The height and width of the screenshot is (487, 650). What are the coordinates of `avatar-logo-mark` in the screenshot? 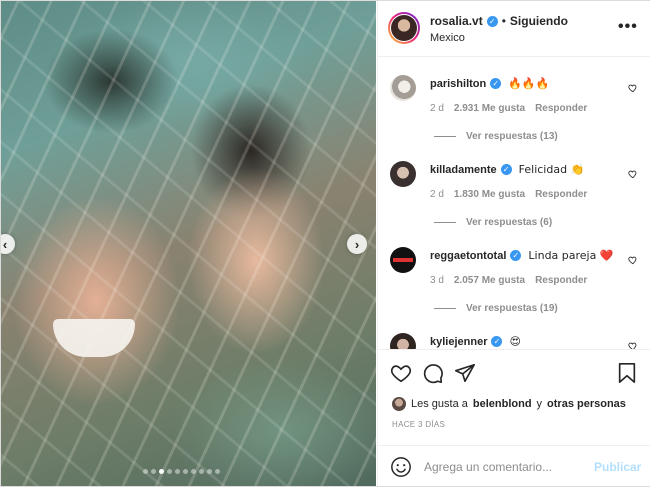 It's located at (403, 260).